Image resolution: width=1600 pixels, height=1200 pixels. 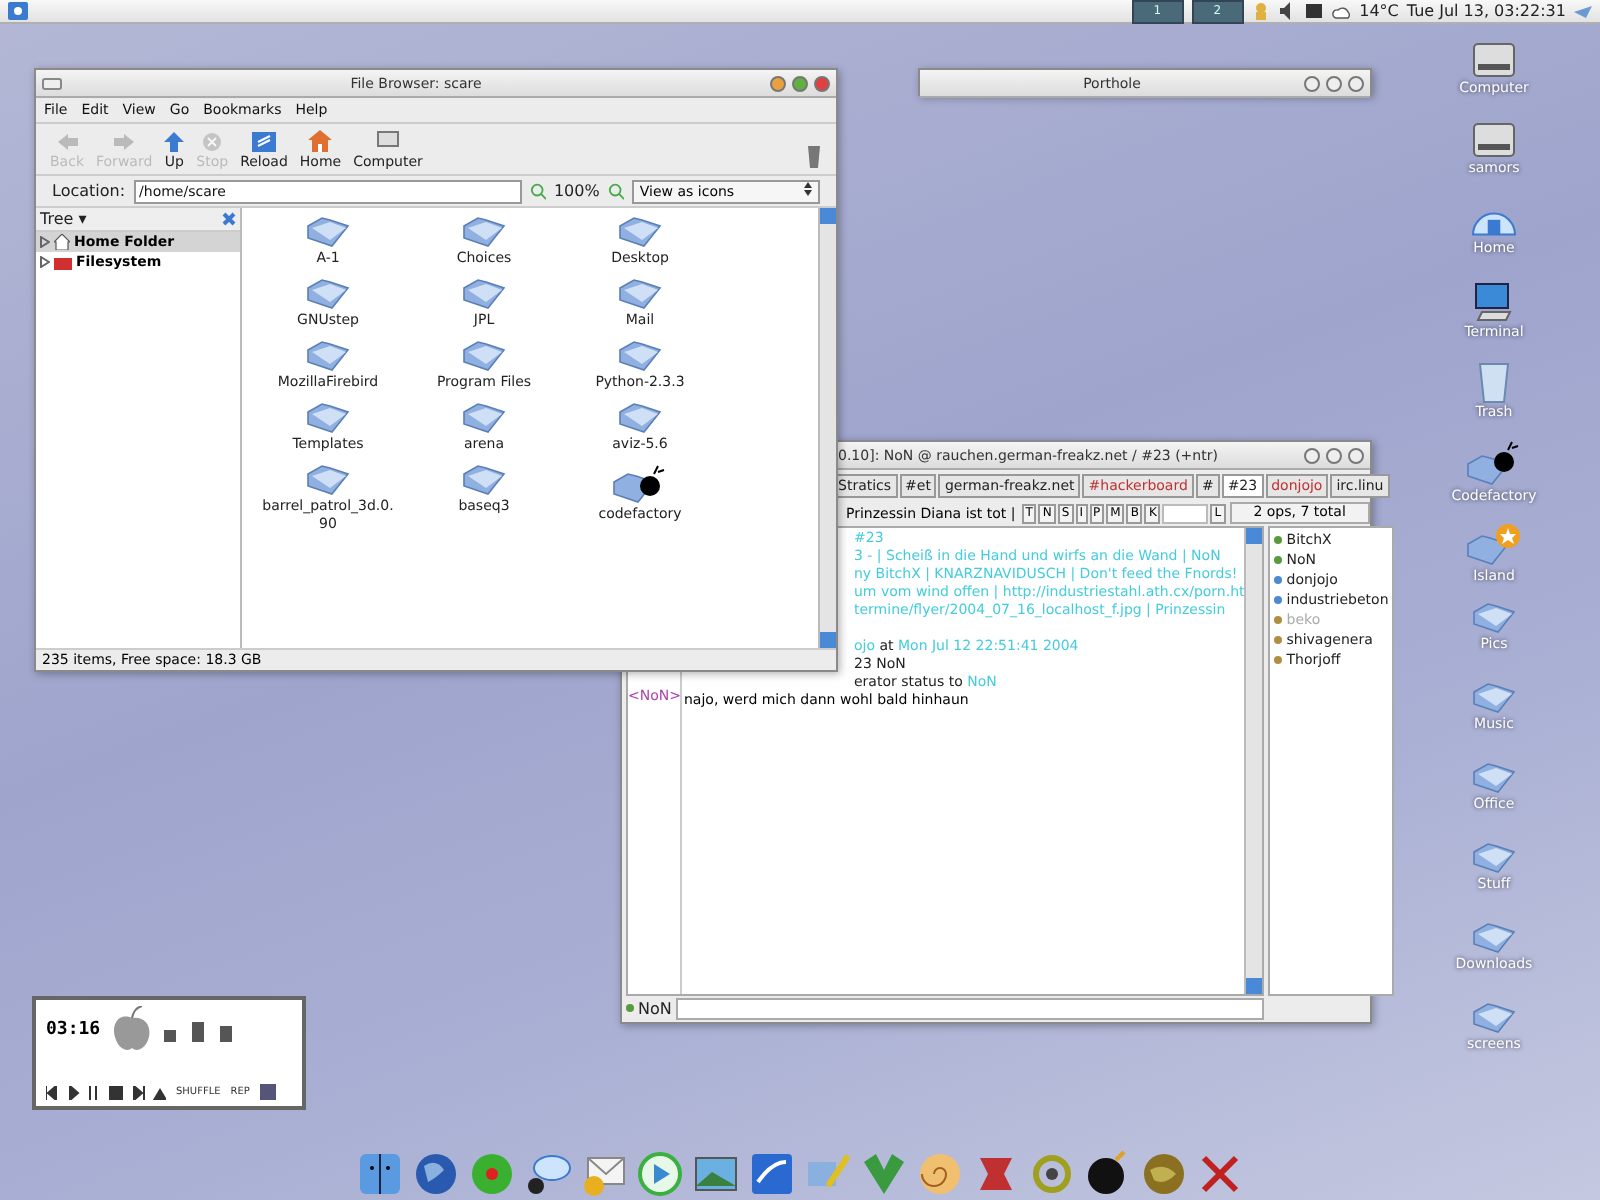 What do you see at coordinates (655, 1008) in the screenshot?
I see `own-nick: NoN` at bounding box center [655, 1008].